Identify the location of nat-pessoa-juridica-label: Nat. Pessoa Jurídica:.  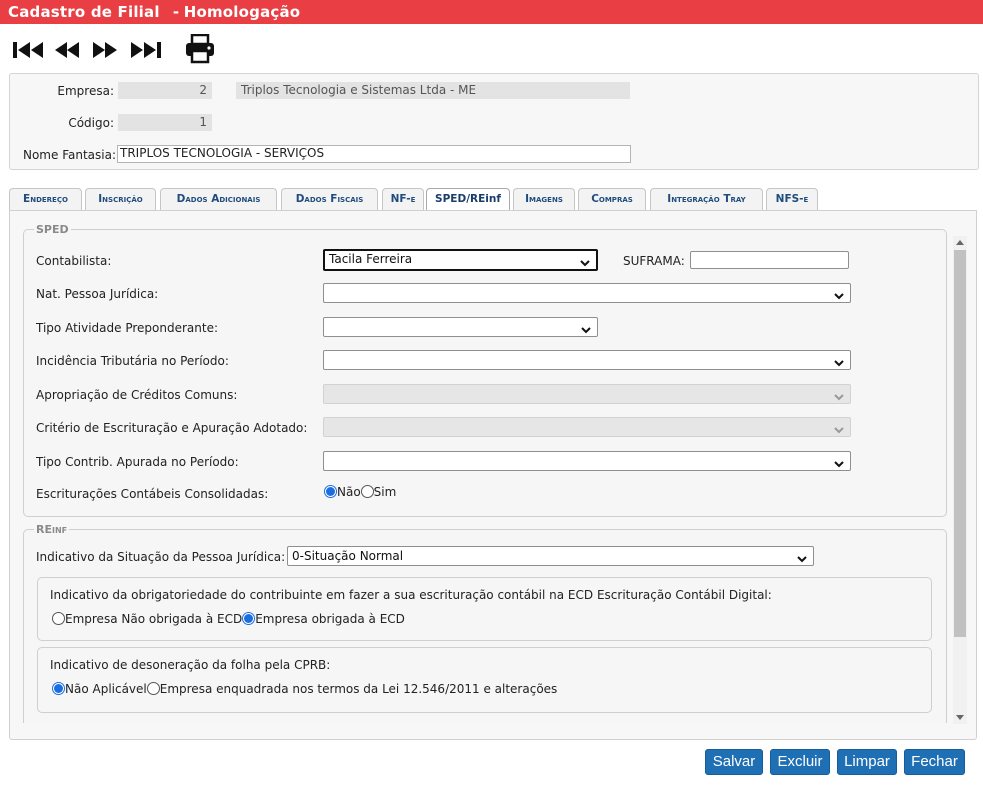
(97, 294).